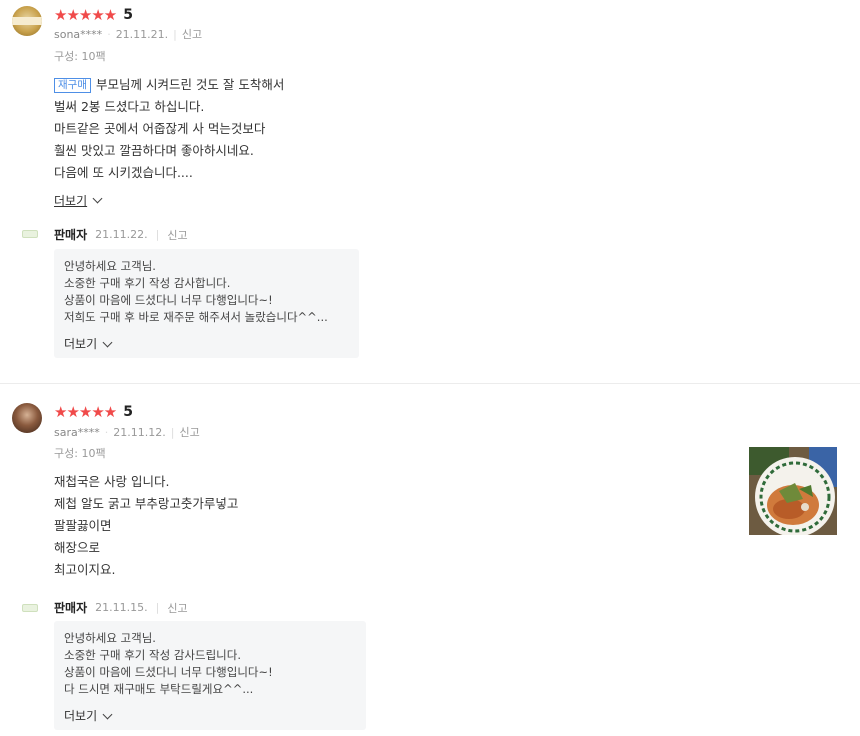 This screenshot has width=860, height=736. Describe the element at coordinates (142, 34) in the screenshot. I see `review-date: 21.11.21.` at that location.